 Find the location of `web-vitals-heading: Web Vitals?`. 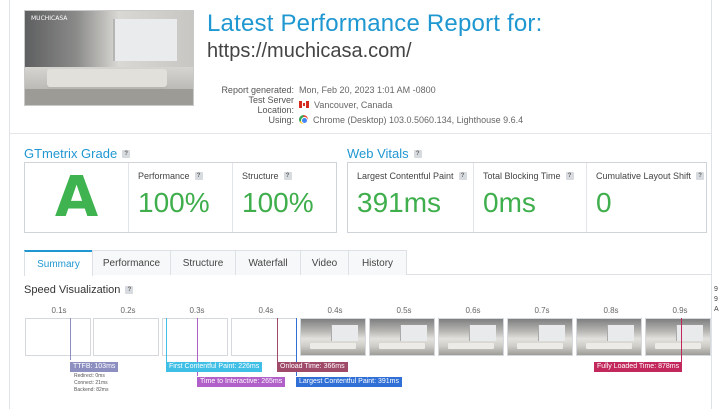

web-vitals-heading: Web Vitals? is located at coordinates (384, 153).